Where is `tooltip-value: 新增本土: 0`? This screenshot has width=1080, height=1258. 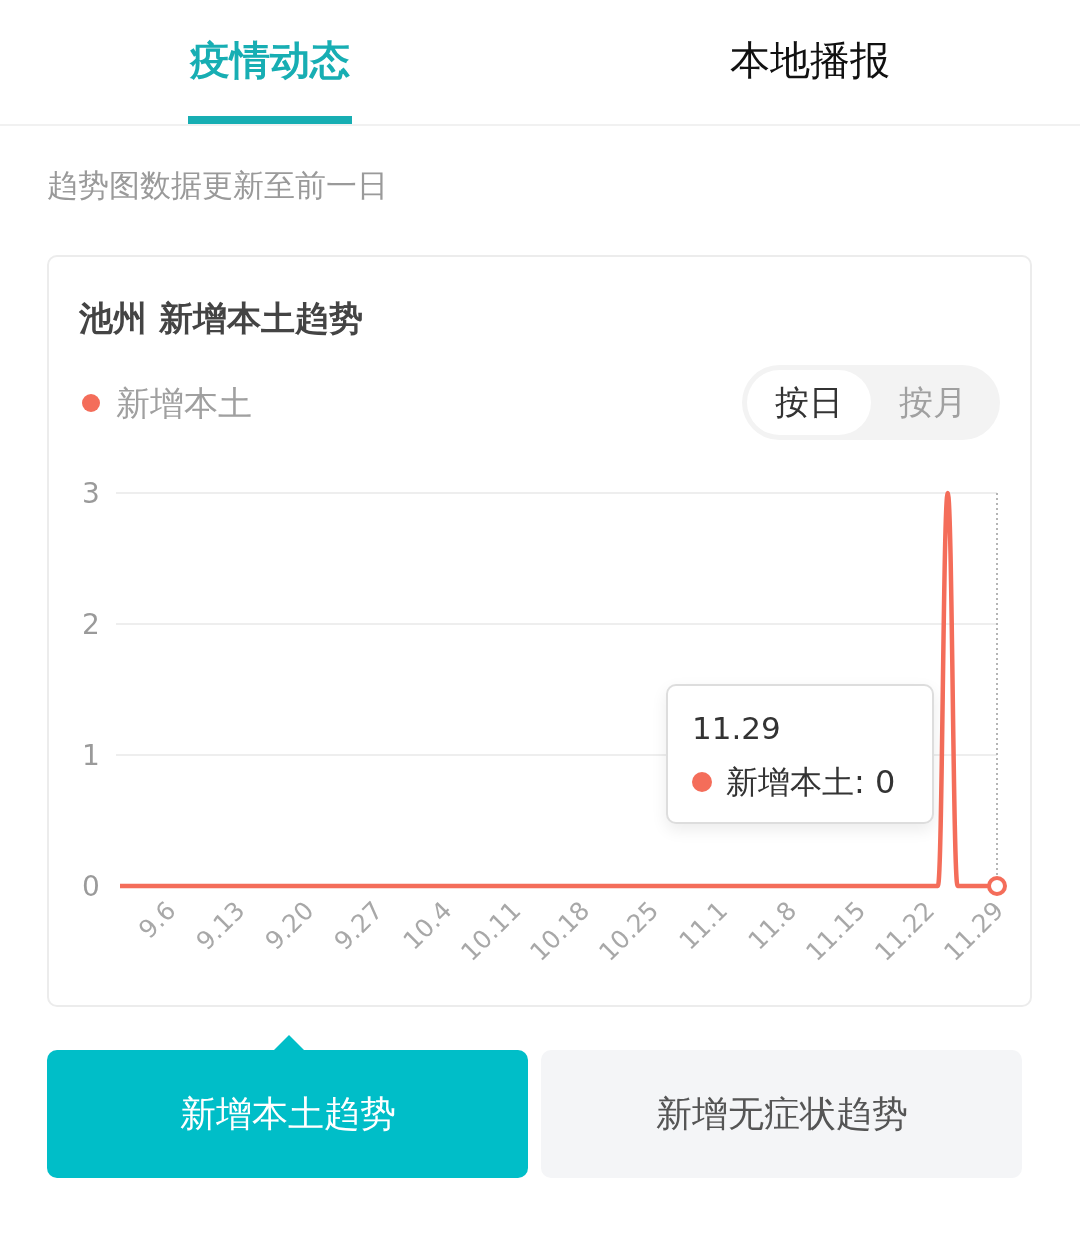
tooltip-value: 新增本土: 0 is located at coordinates (811, 782).